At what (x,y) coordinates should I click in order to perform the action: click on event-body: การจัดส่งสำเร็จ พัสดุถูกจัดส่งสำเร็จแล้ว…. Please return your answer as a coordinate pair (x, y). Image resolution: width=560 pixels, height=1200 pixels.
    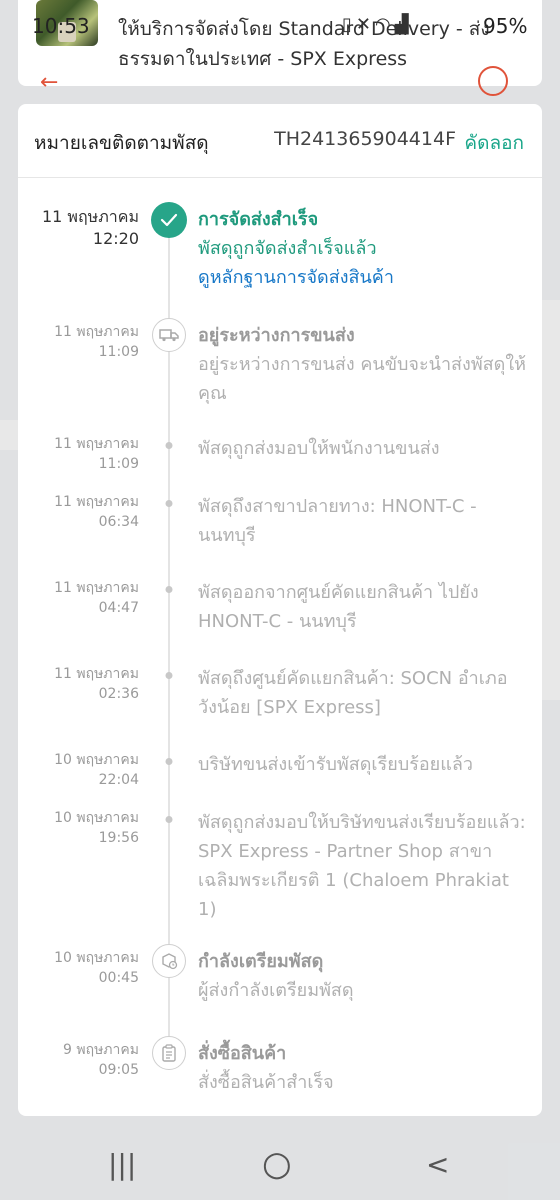
    Looking at the image, I should click on (363, 249).